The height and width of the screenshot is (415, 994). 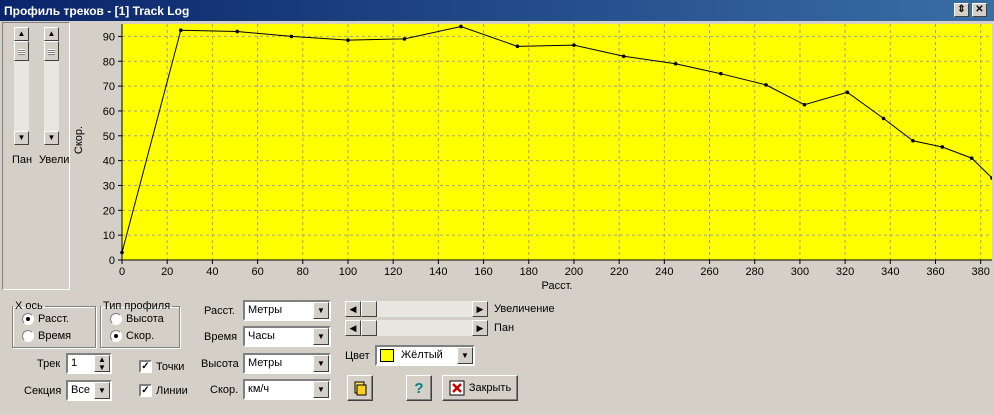 What do you see at coordinates (51, 51) in the screenshot?
I see `zoom-slider-thumb` at bounding box center [51, 51].